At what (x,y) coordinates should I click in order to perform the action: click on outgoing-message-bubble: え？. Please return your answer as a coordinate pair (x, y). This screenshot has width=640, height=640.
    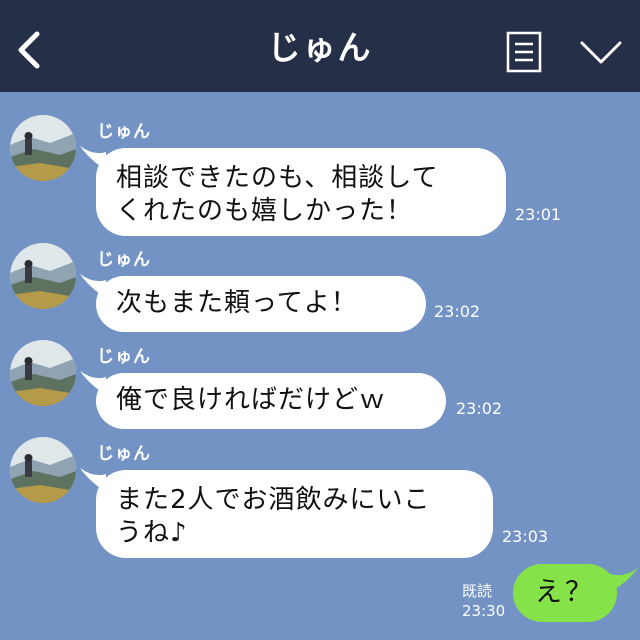
    Looking at the image, I should click on (565, 593).